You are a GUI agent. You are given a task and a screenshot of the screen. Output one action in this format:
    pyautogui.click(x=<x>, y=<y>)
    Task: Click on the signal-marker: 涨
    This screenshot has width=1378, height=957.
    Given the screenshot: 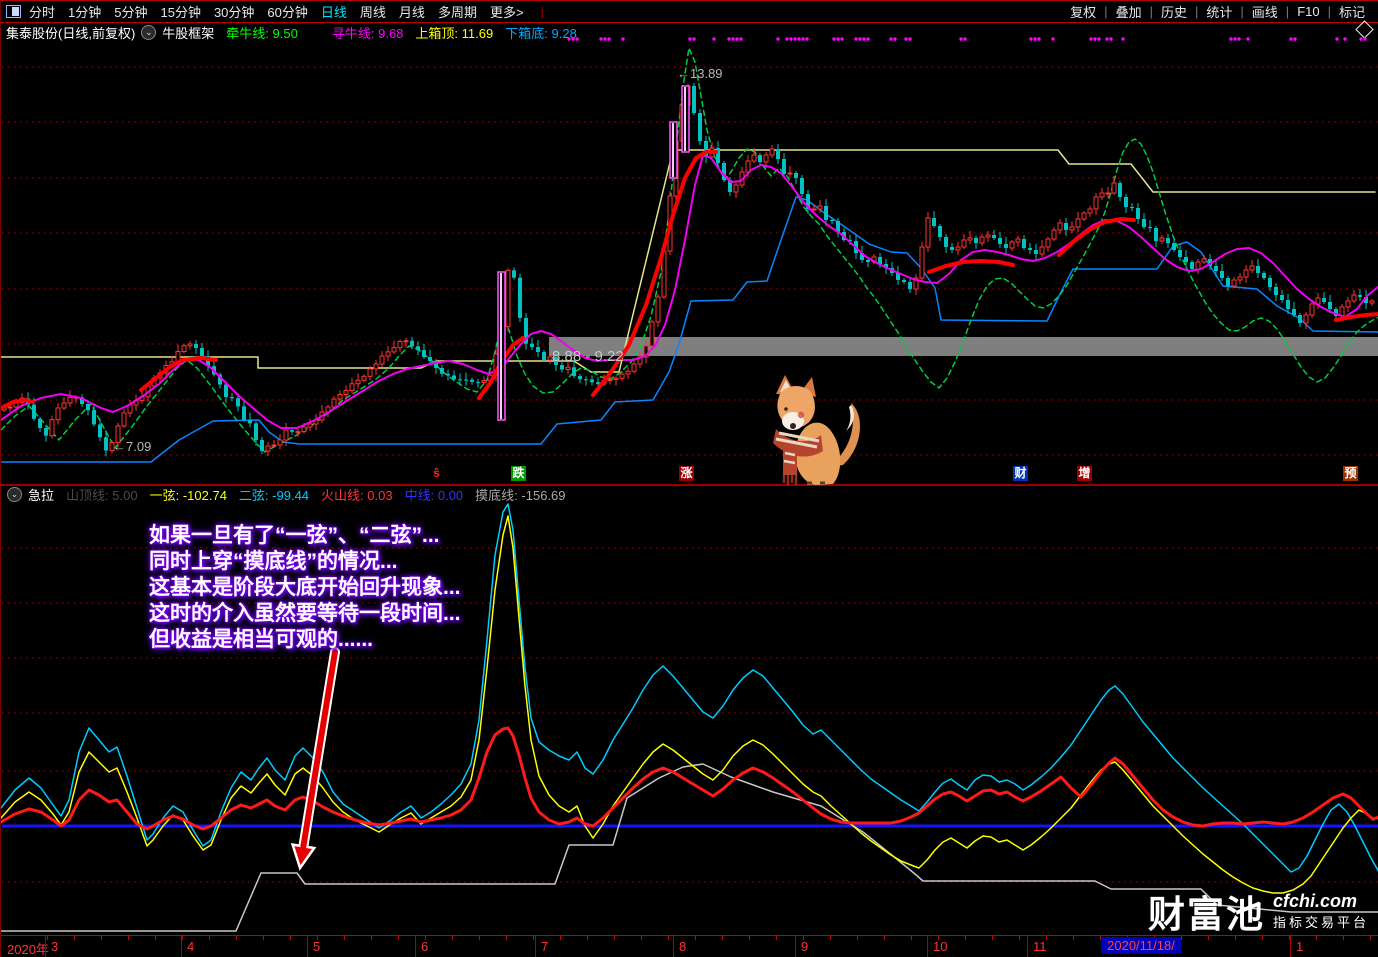 What is the action you would take?
    pyautogui.click(x=686, y=473)
    